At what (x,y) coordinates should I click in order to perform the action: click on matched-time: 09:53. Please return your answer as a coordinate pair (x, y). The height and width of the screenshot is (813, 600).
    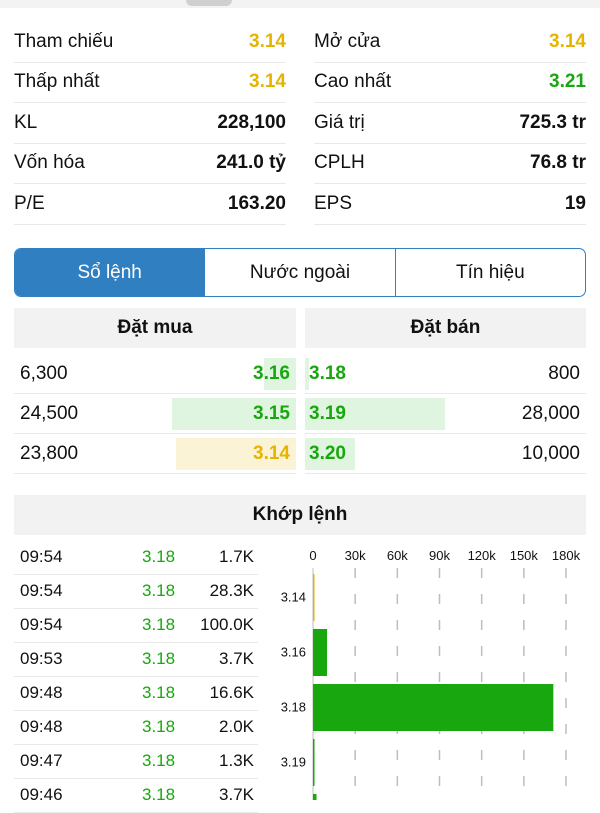
    Looking at the image, I should click on (41, 658).